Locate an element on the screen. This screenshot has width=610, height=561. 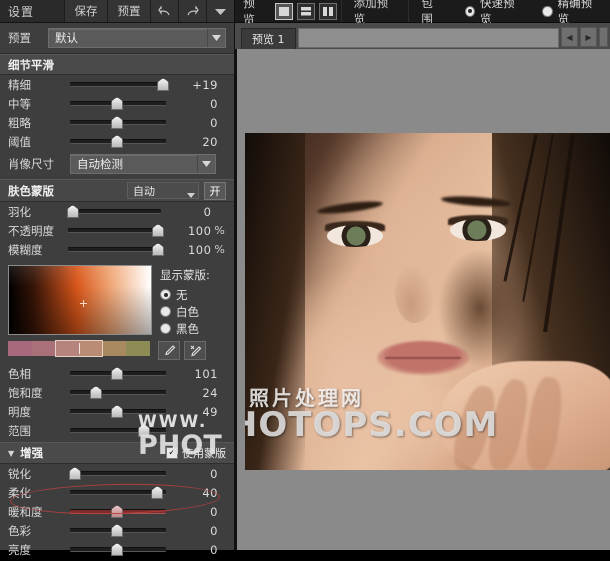
slider-knob-saturation is located at coordinates (95, 392).